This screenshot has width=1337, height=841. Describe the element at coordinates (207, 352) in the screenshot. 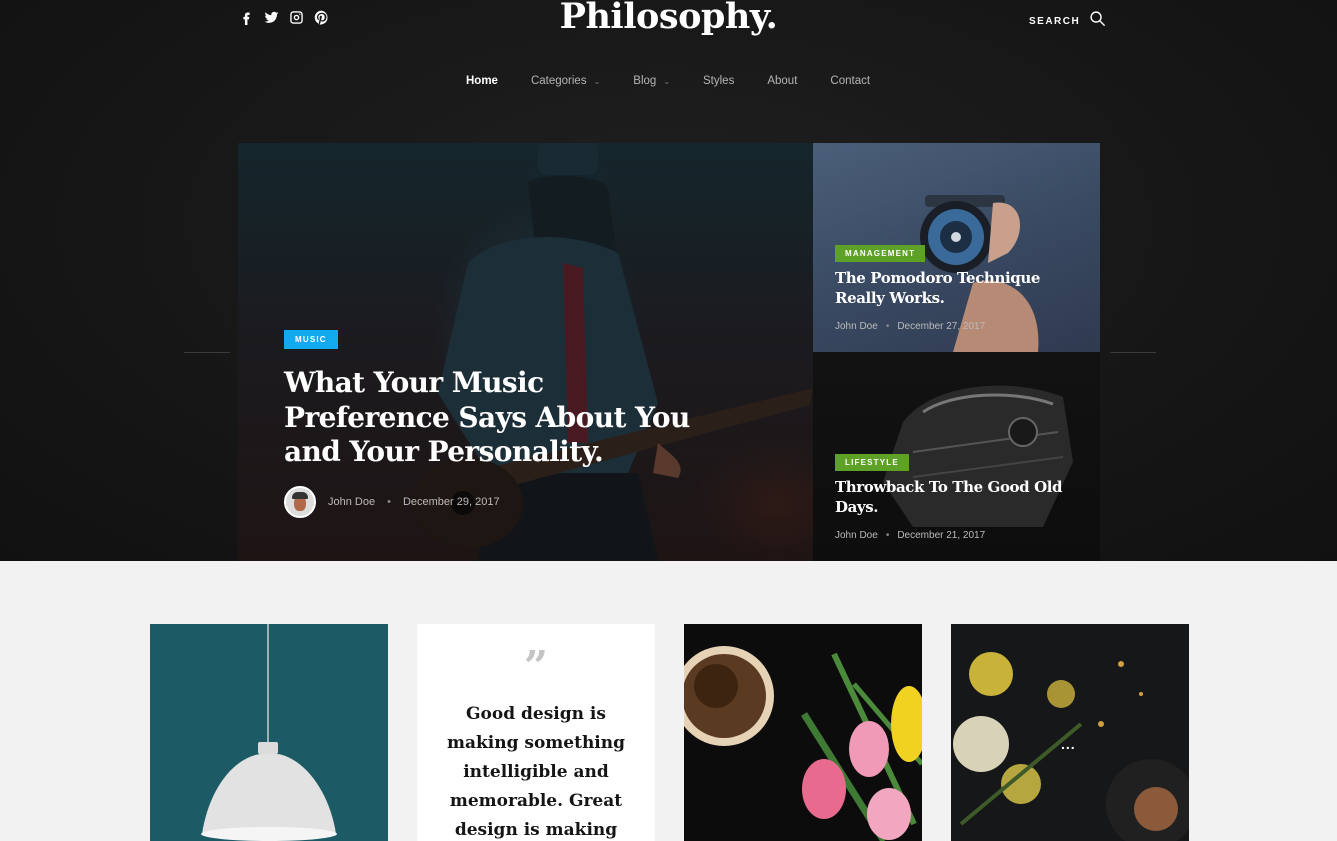

I see `slider-prev-line` at that location.